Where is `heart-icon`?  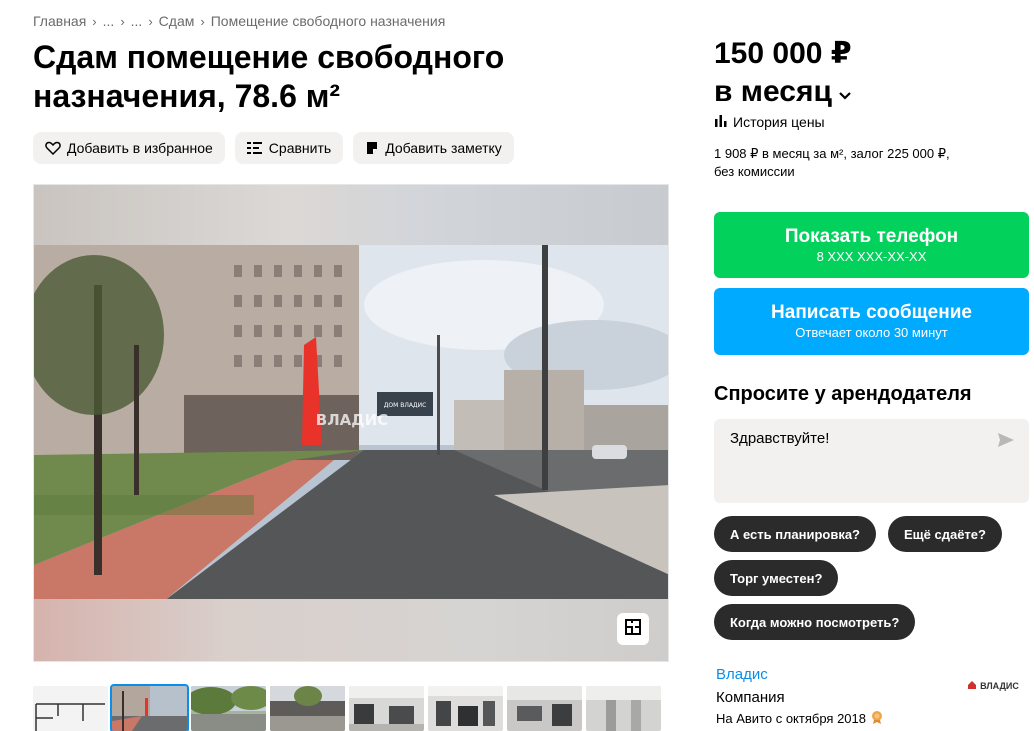
heart-icon is located at coordinates (53, 148).